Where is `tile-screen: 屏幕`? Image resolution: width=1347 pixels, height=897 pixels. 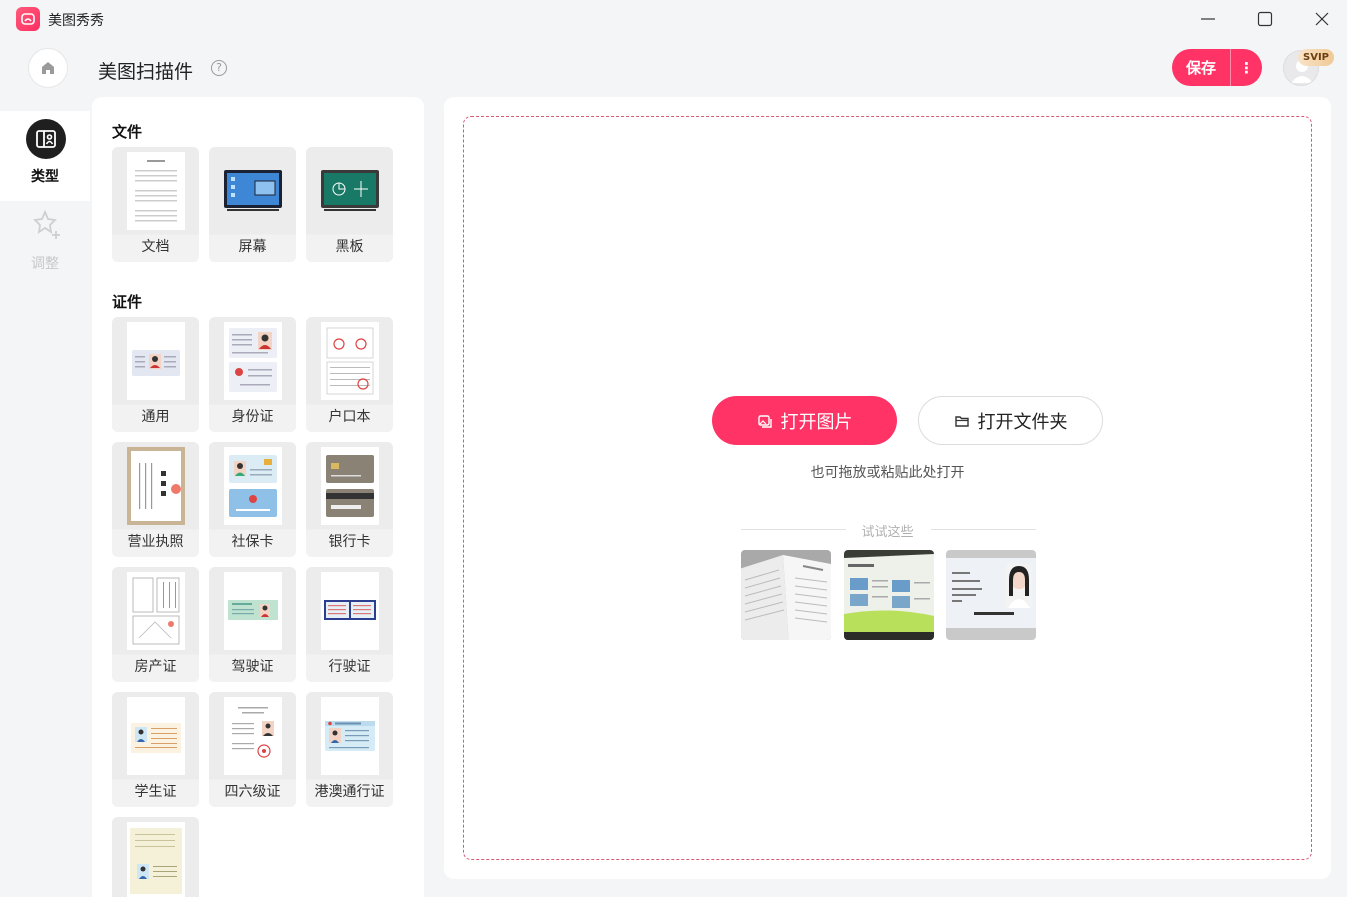
tile-screen: 屏幕 is located at coordinates (252, 204).